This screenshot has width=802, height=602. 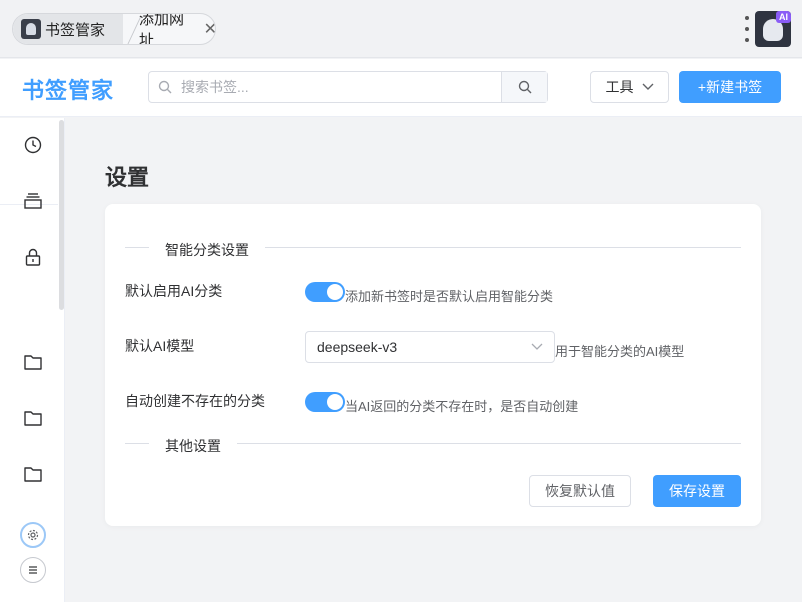 I want to click on page-title: 设置, so click(x=127, y=177).